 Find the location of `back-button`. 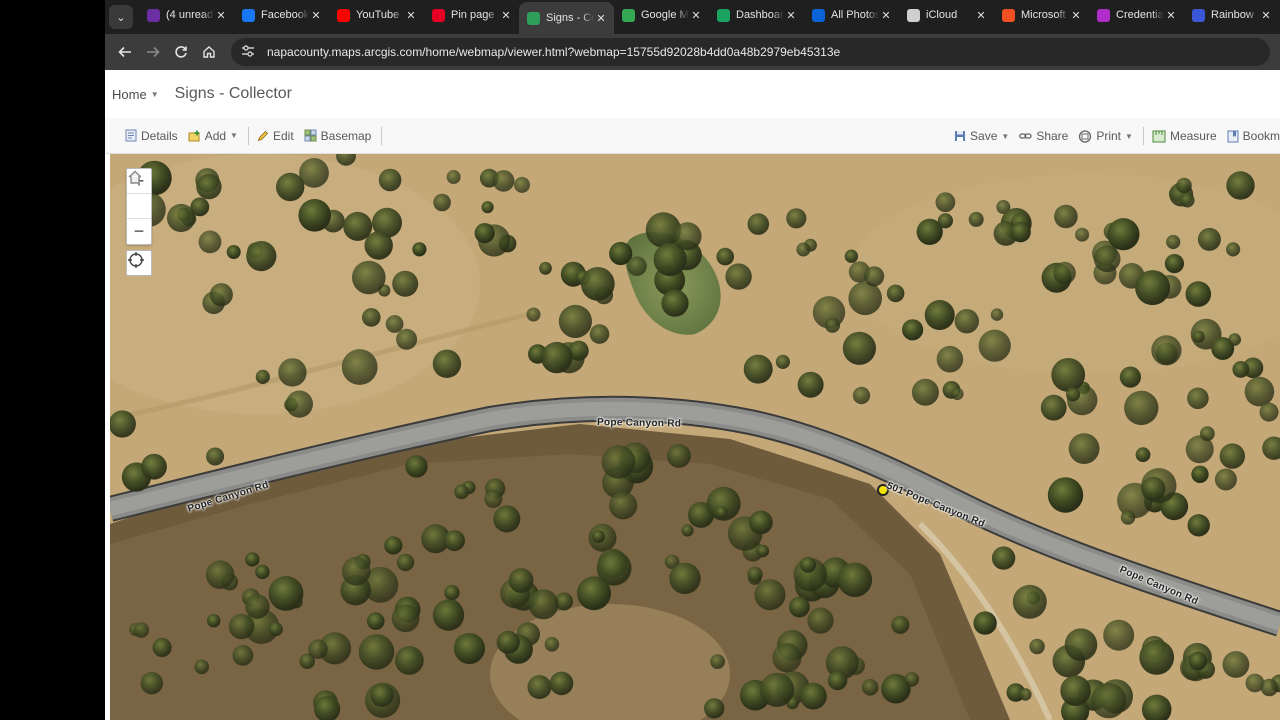

back-button is located at coordinates (125, 52).